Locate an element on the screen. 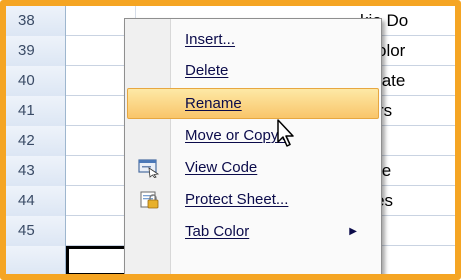 The image size is (461, 280). row-header: 42 is located at coordinates (36, 141).